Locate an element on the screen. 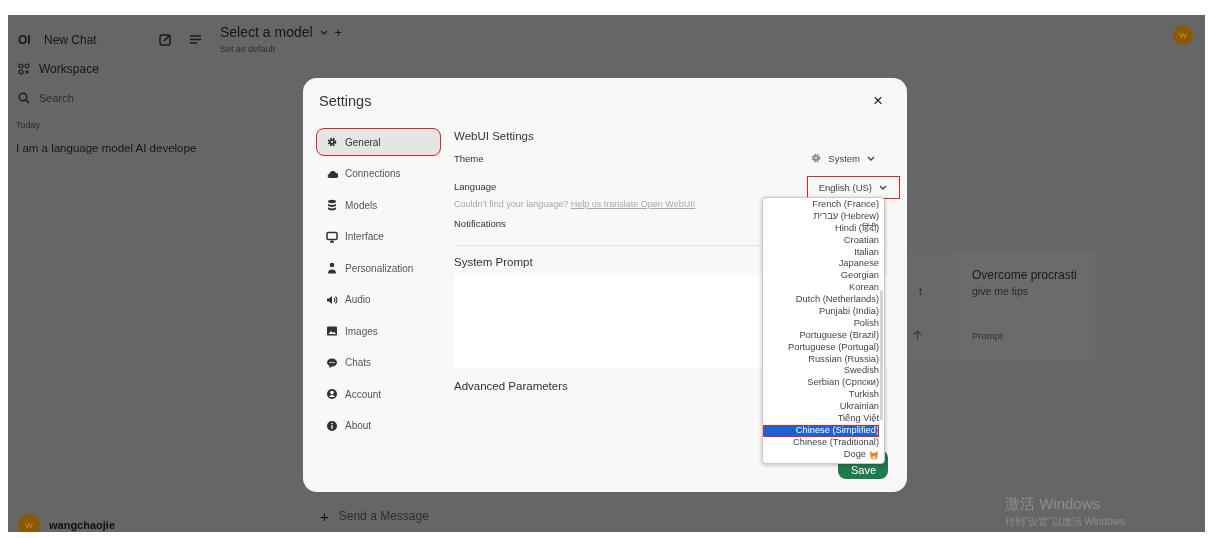 This screenshot has width=1212, height=538. card-subtitle: t is located at coordinates (920, 291).